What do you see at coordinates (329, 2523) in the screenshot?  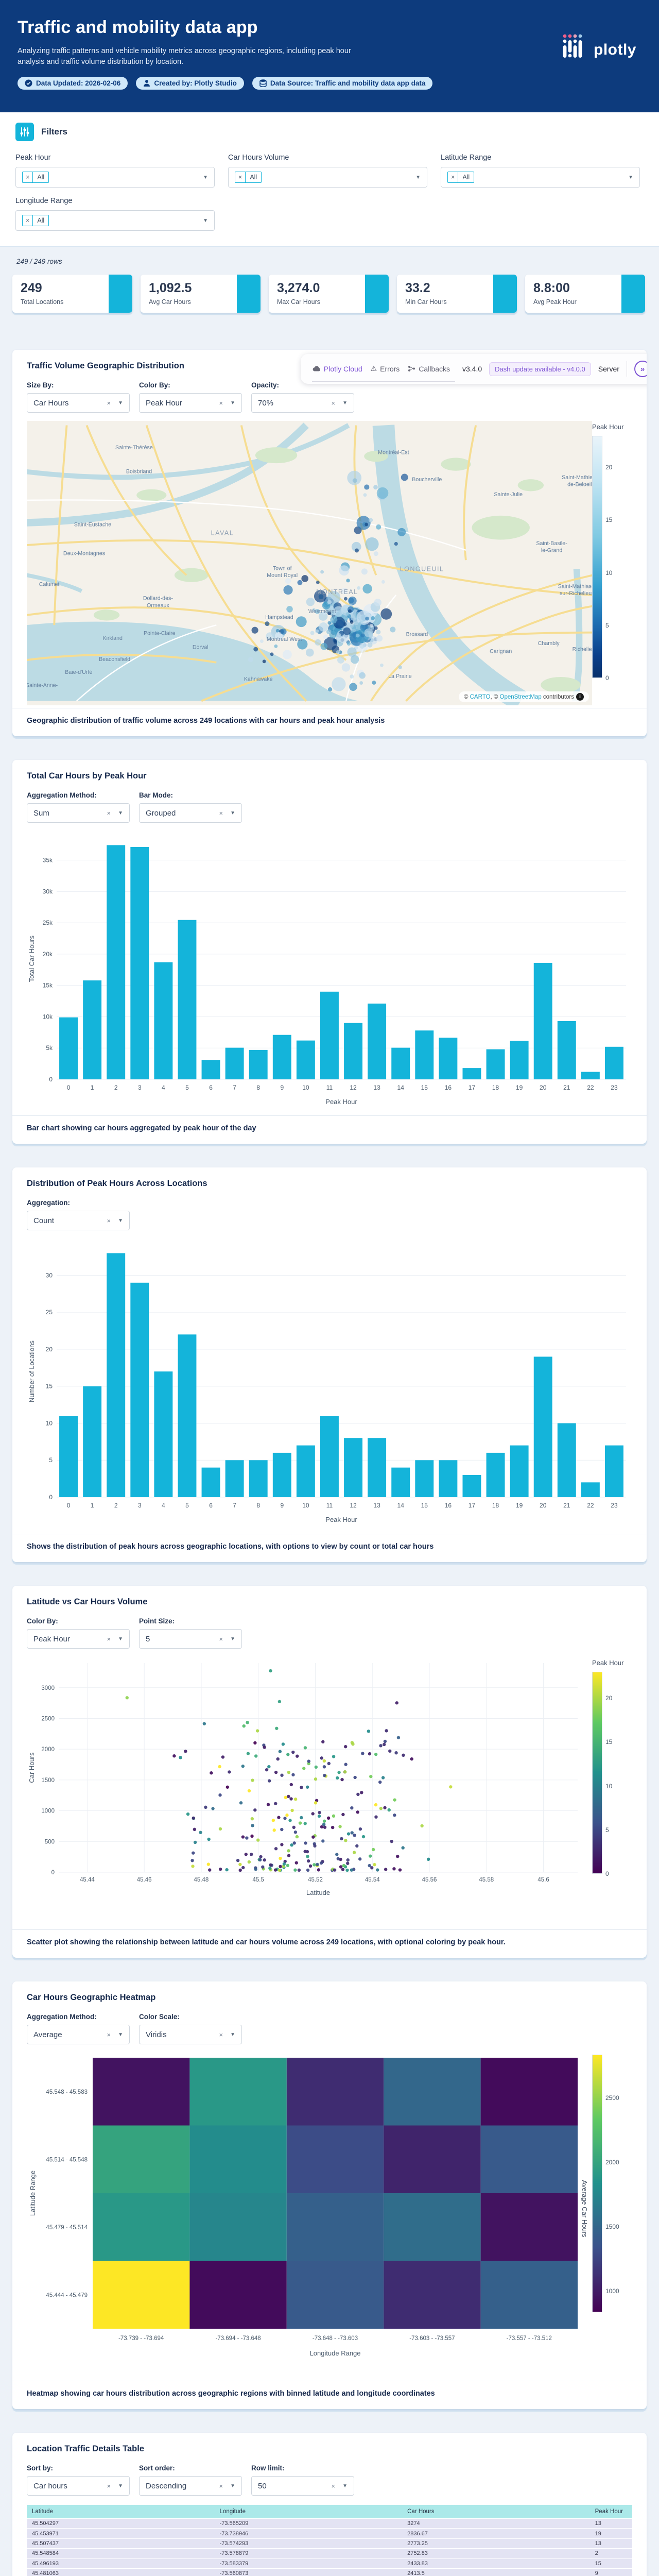 I see `table-row: 45.504297 -73.565209 3274 13` at bounding box center [329, 2523].